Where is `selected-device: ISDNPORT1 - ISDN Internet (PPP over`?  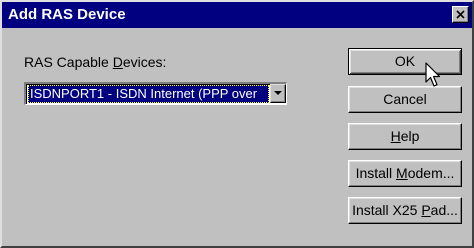
selected-device: ISDNPORT1 - ISDN Internet (PPP over is located at coordinates (148, 94).